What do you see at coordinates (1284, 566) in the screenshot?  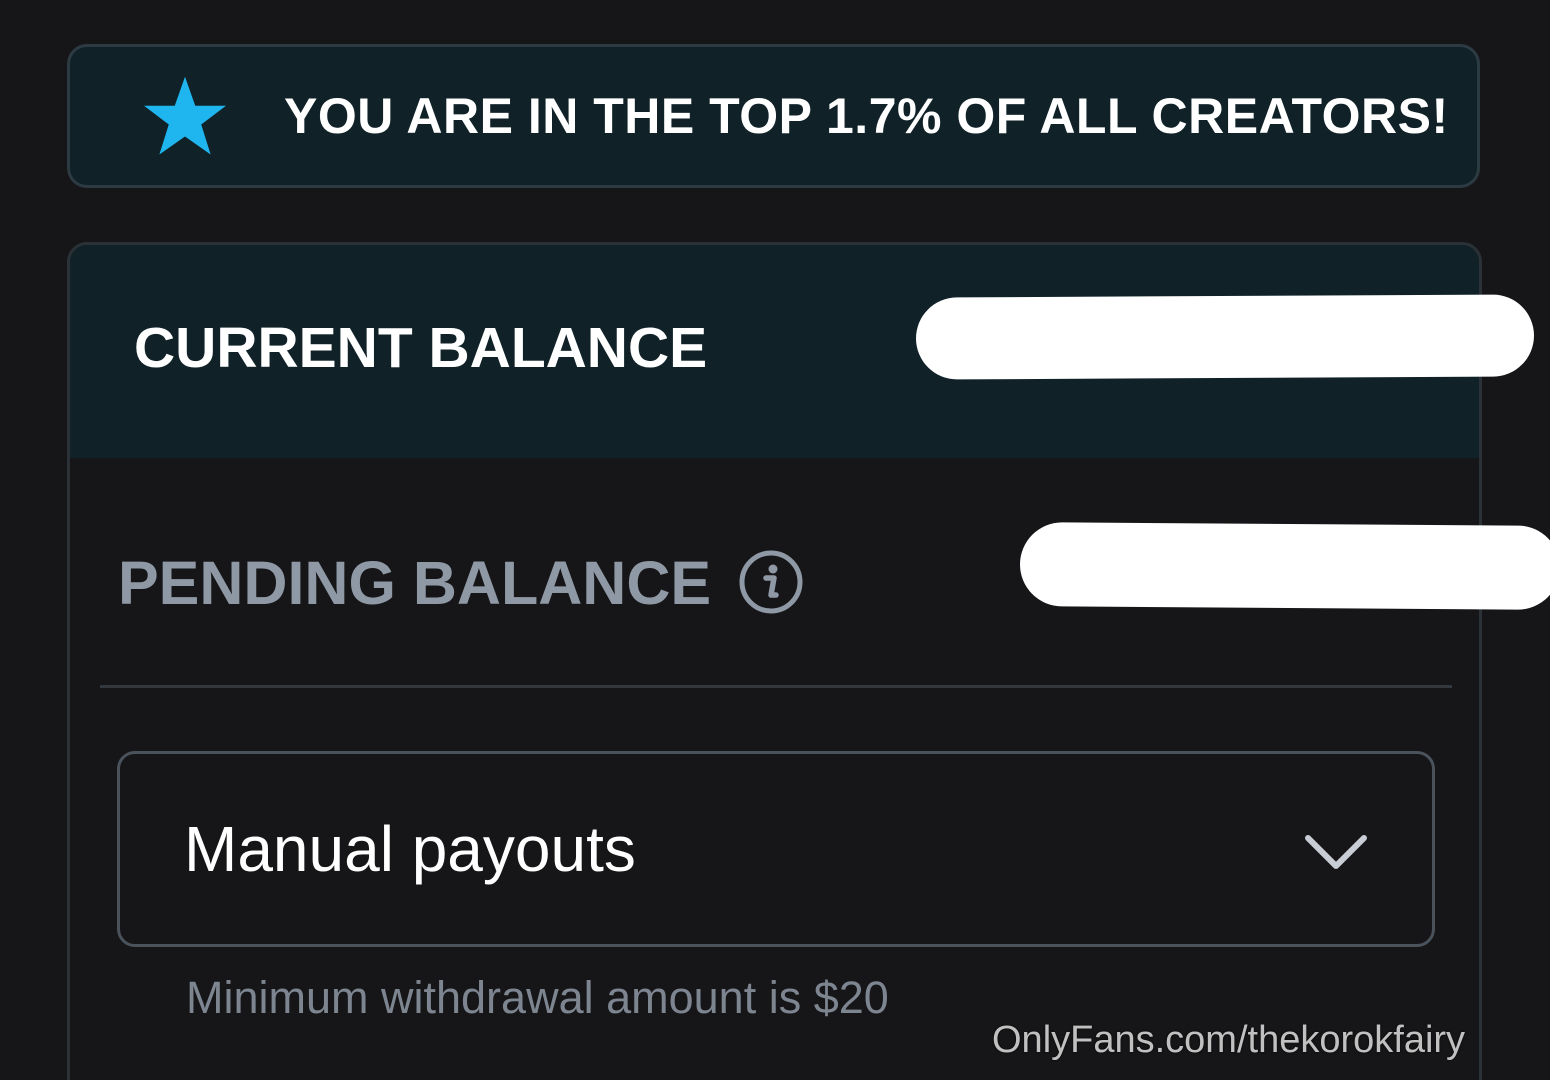 I see `pending-balance-redaction` at bounding box center [1284, 566].